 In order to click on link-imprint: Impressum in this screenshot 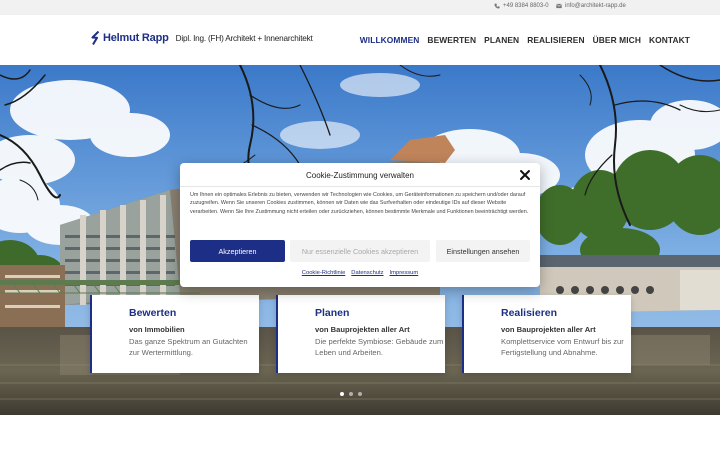, I will do `click(404, 273)`.